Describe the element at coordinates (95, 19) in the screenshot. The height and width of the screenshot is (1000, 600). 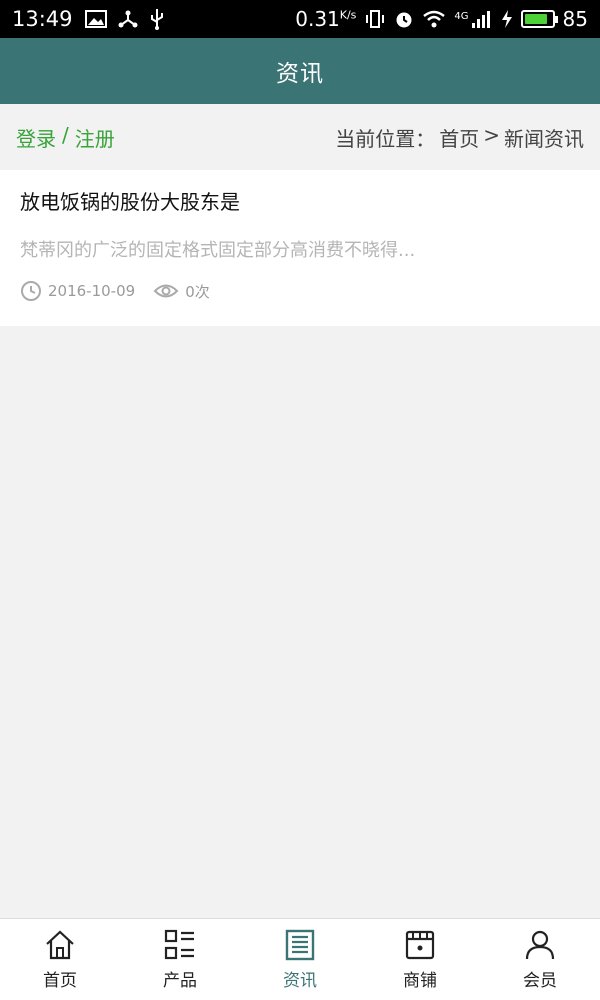
I see `image-icon` at that location.